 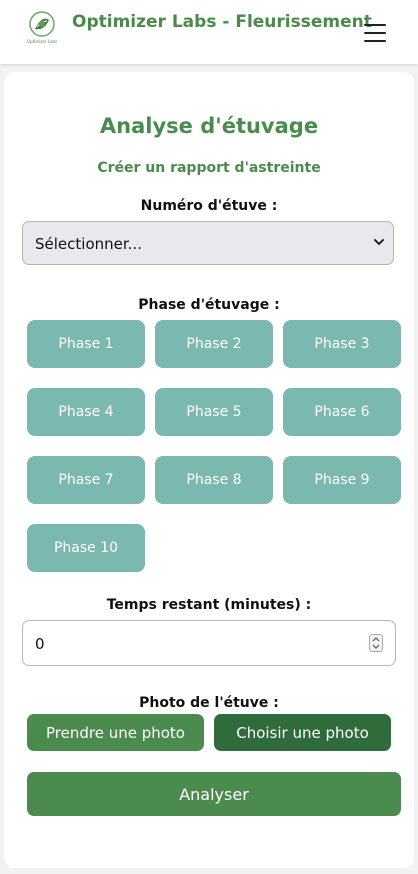 What do you see at coordinates (342, 412) in the screenshot?
I see `phase-6-button: Phase 6` at bounding box center [342, 412].